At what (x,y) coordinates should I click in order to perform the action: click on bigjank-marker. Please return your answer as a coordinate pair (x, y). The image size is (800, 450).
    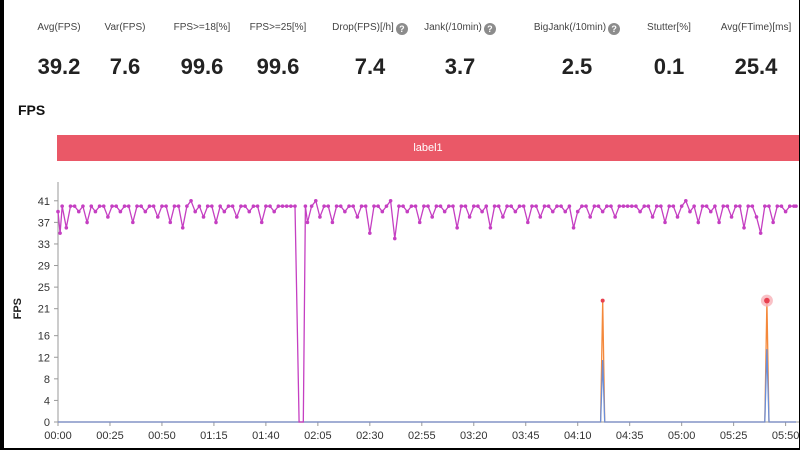
    Looking at the image, I should click on (767, 300).